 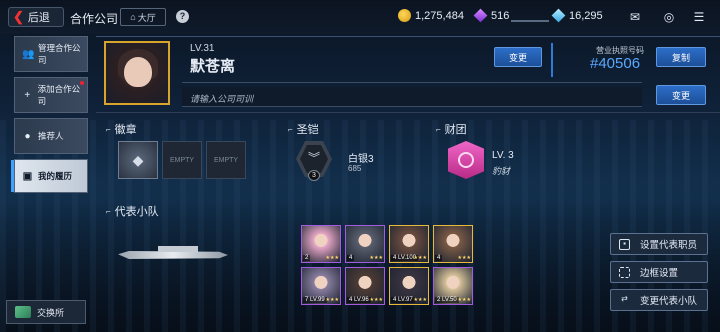 I want to click on id-card-icon: ▪, so click(x=624, y=244).